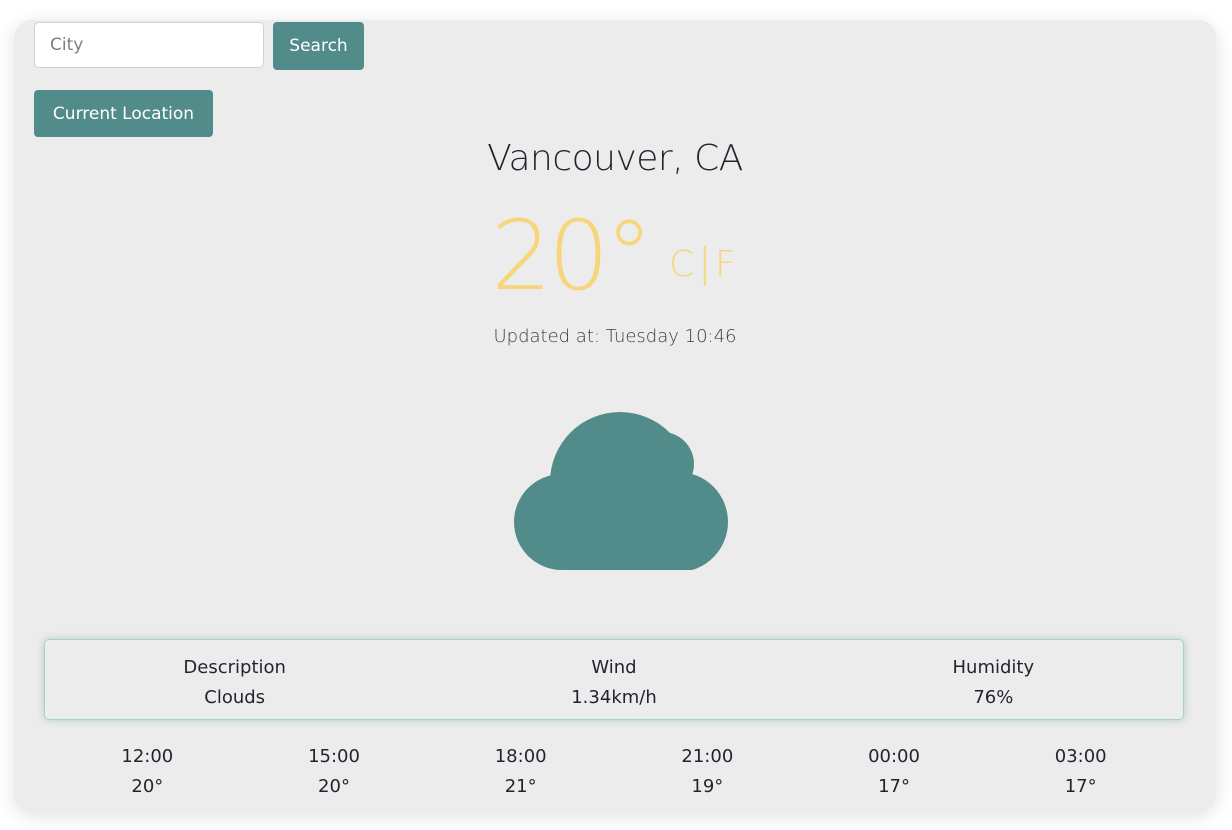 This screenshot has width=1232, height=830. Describe the element at coordinates (725, 264) in the screenshot. I see `fahrenheit-link: F` at that location.